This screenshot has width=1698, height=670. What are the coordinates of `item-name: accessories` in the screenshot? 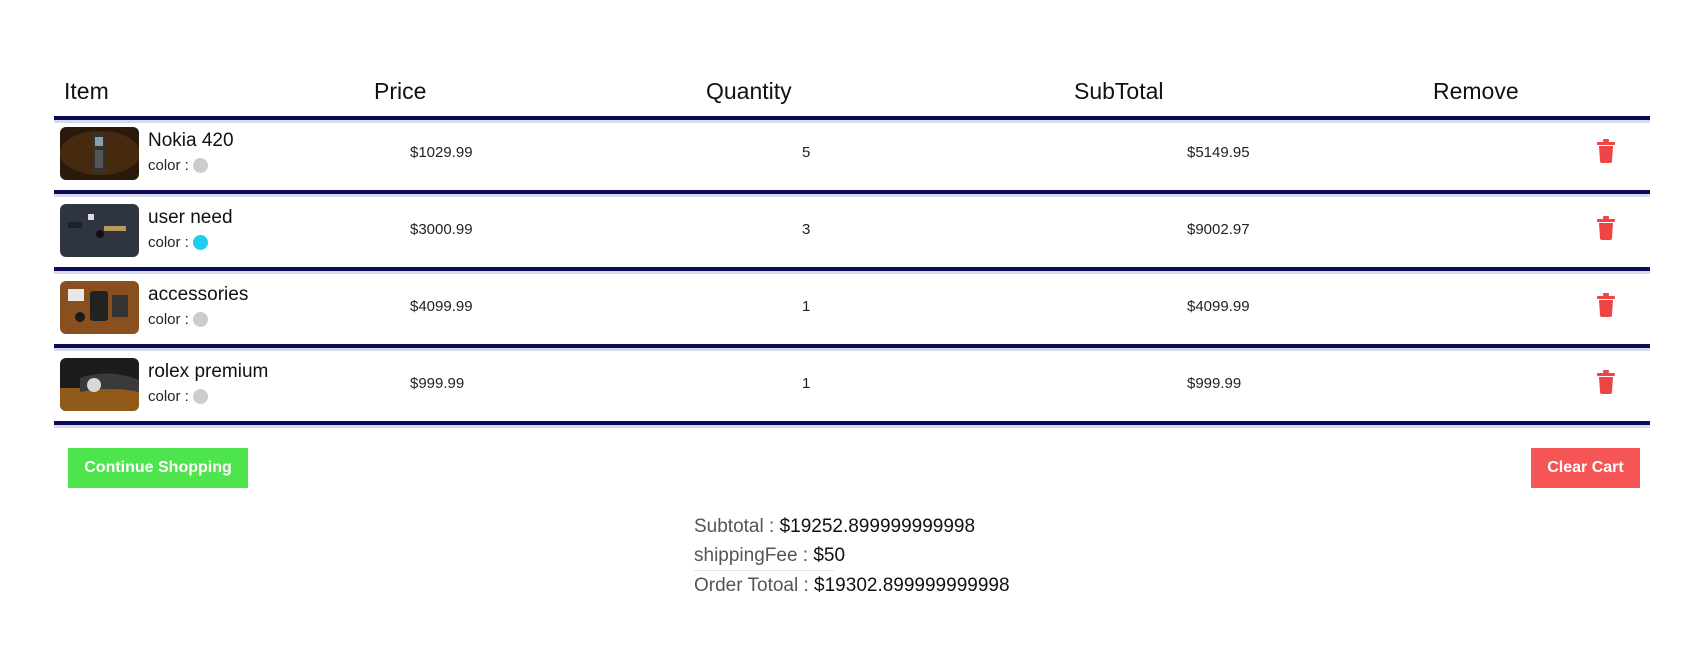 It's located at (198, 294).